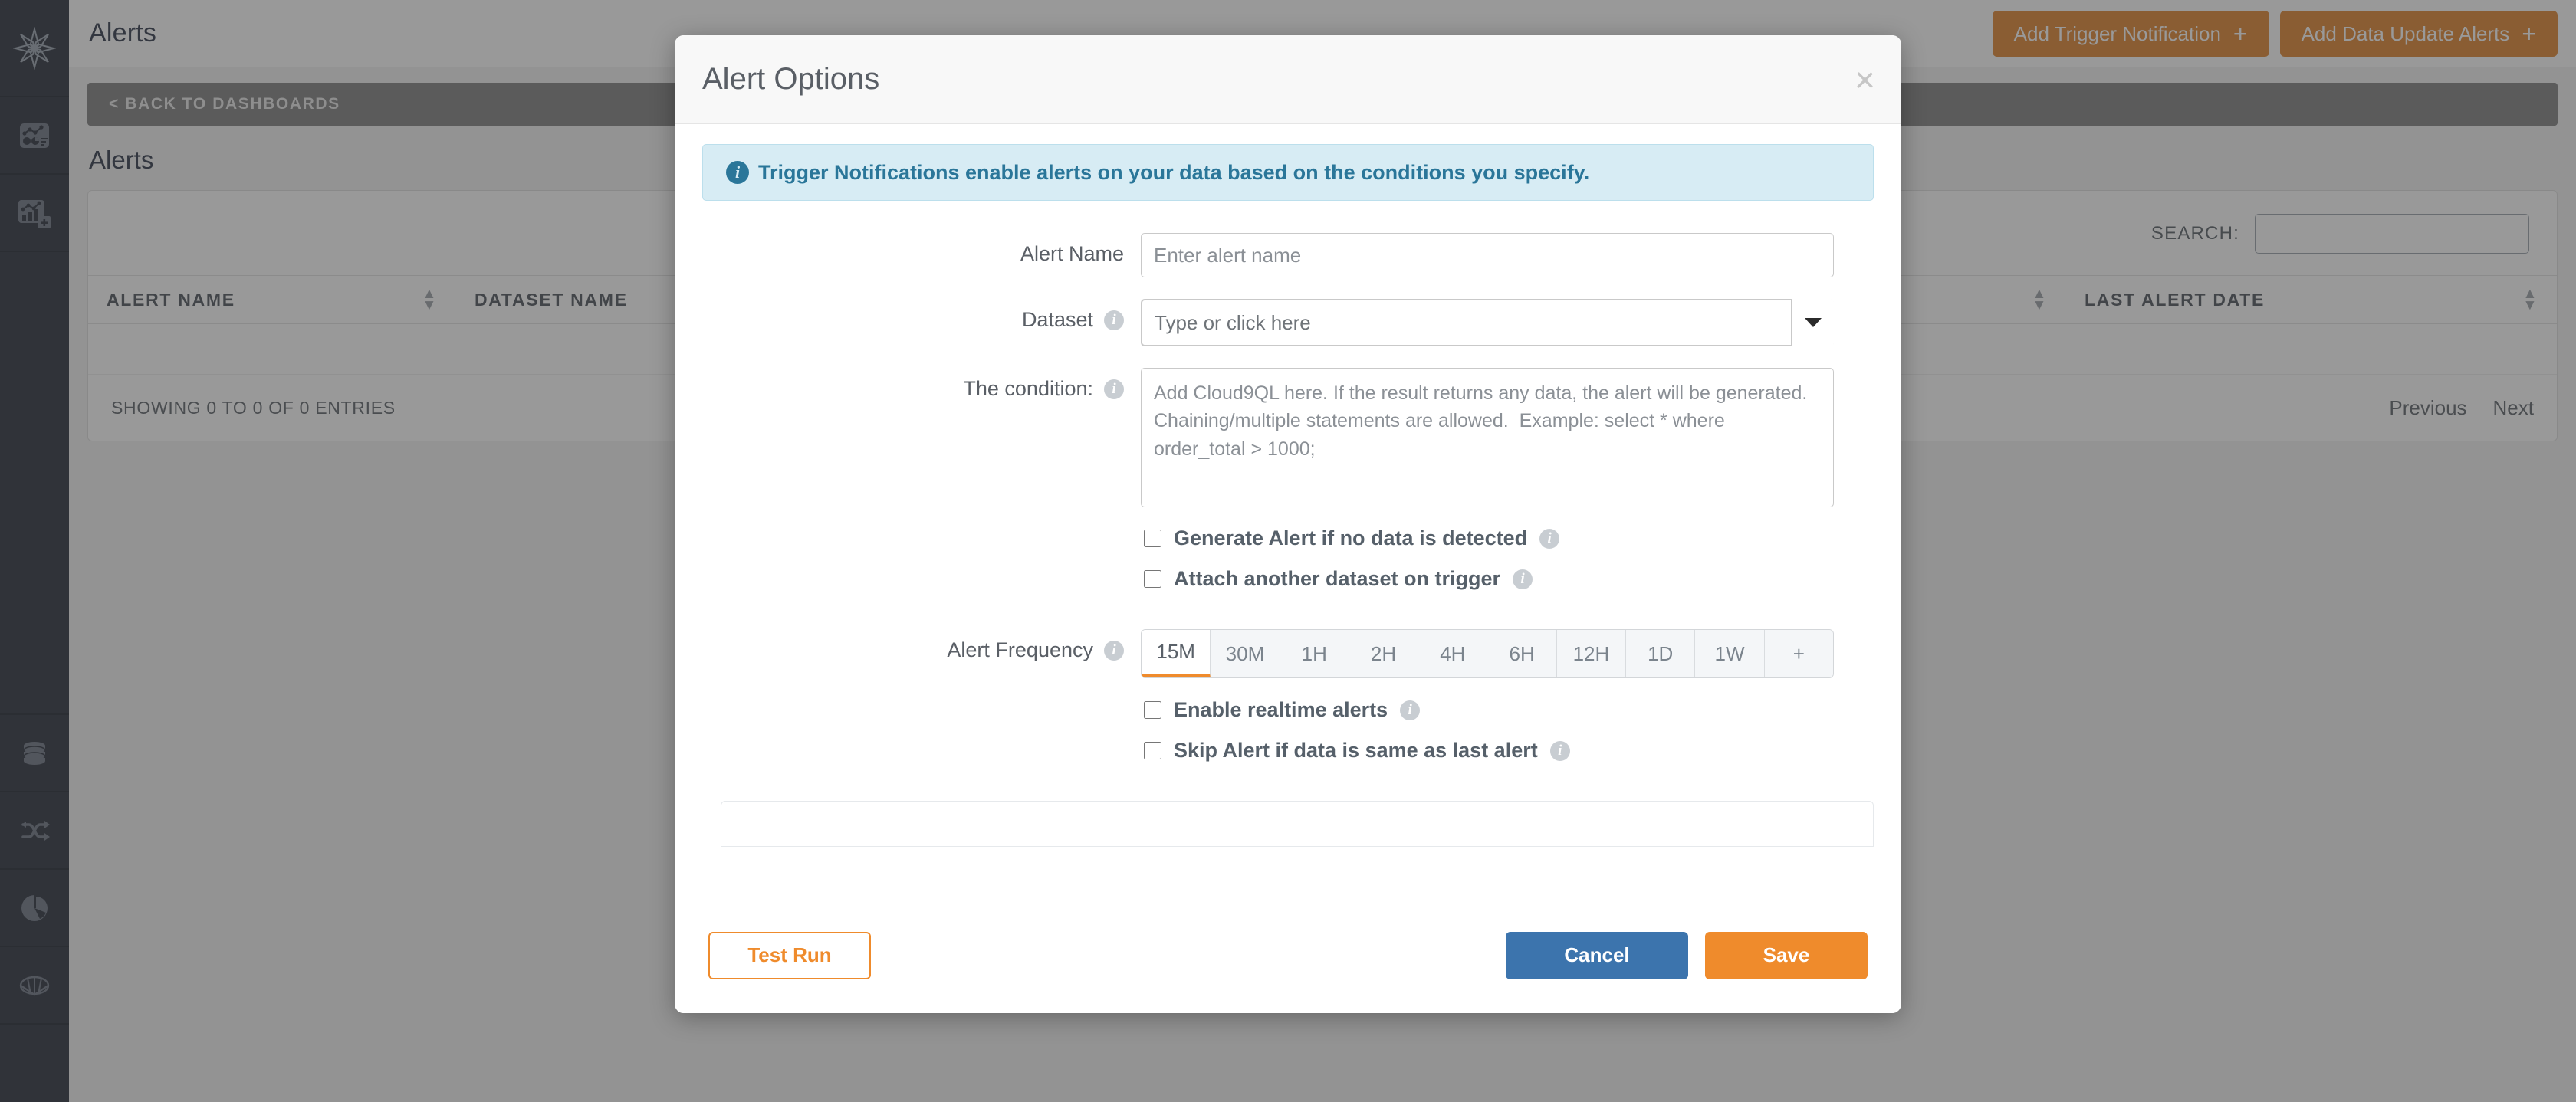 The width and height of the screenshot is (2576, 1102). Describe the element at coordinates (1865, 79) in the screenshot. I see `close-icon: ×` at that location.